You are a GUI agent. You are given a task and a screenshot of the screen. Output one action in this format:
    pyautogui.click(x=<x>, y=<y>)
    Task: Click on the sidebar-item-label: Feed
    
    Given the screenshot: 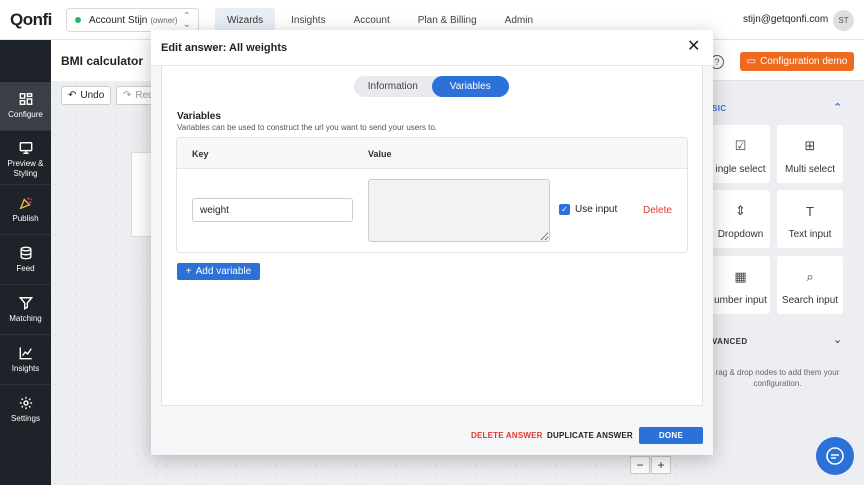 What is the action you would take?
    pyautogui.click(x=25, y=268)
    